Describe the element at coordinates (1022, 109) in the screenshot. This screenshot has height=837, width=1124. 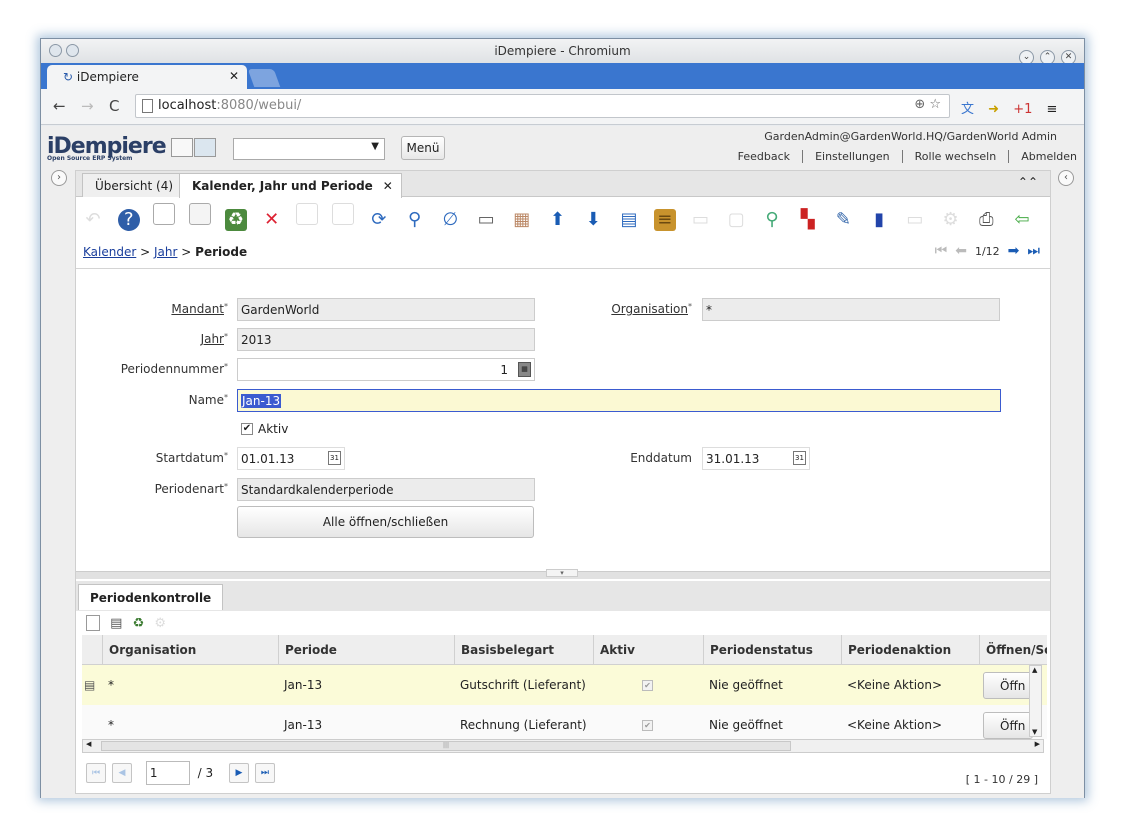
I see `google-plus-icon: +1` at that location.